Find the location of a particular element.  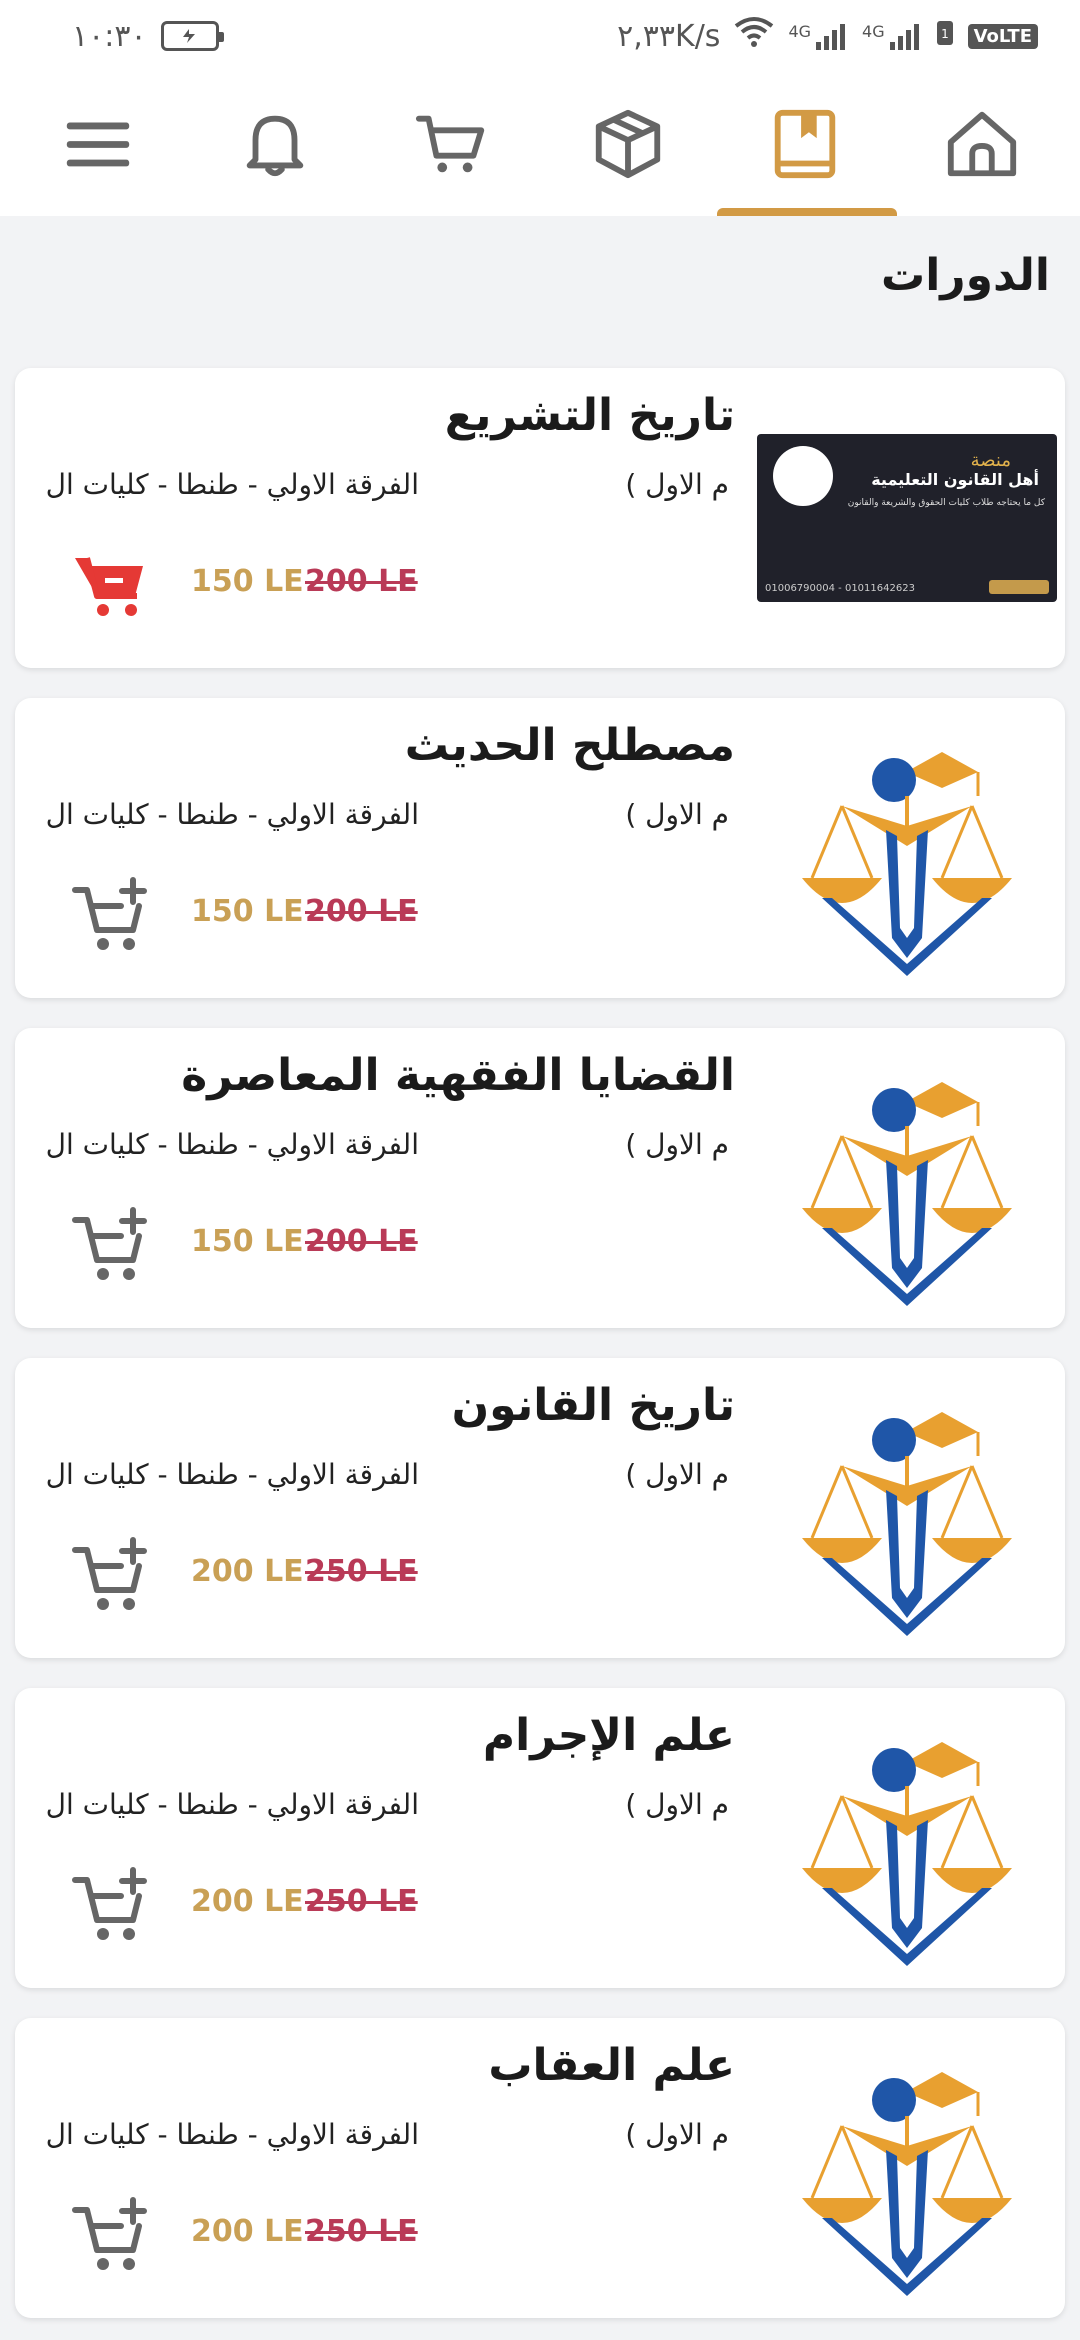

banner-phone: 01006790004 - 01011642623 is located at coordinates (840, 588).